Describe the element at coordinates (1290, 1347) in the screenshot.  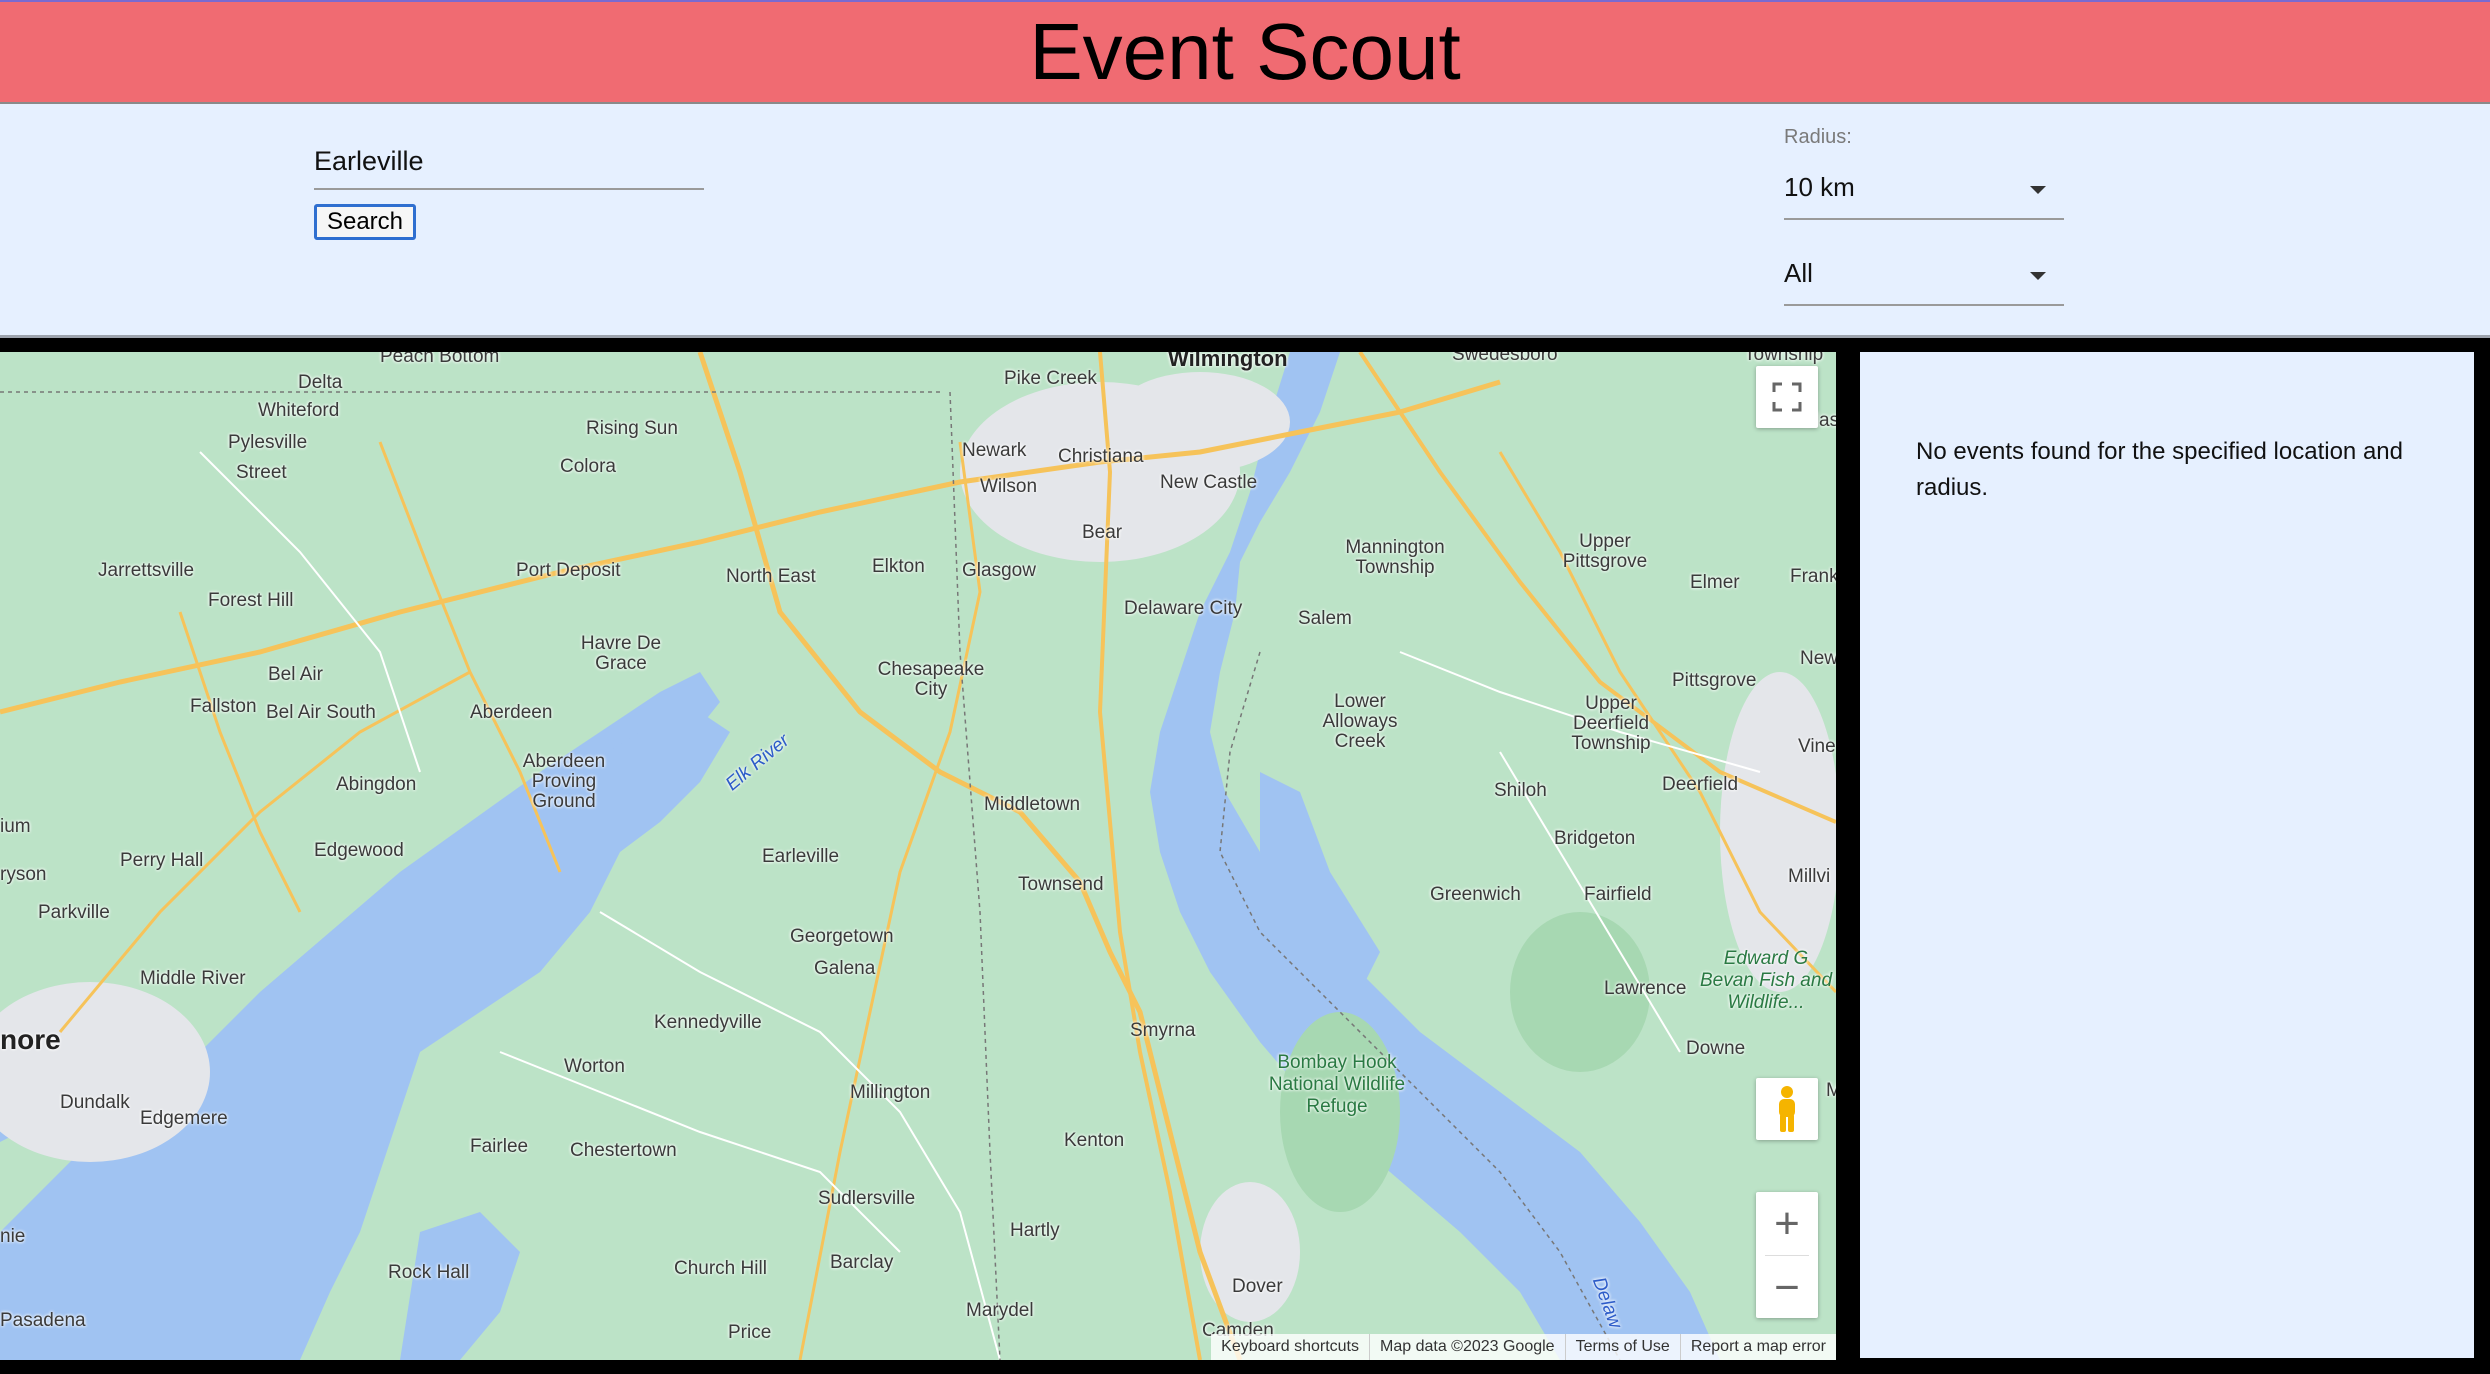
I see `keyboard-shortcuts-link: Keyboard shortcuts` at that location.